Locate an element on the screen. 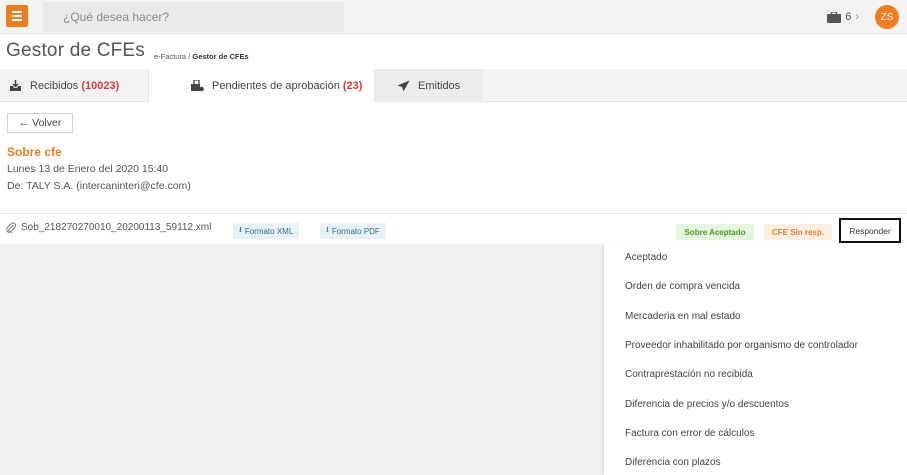  search-input is located at coordinates (193, 17).